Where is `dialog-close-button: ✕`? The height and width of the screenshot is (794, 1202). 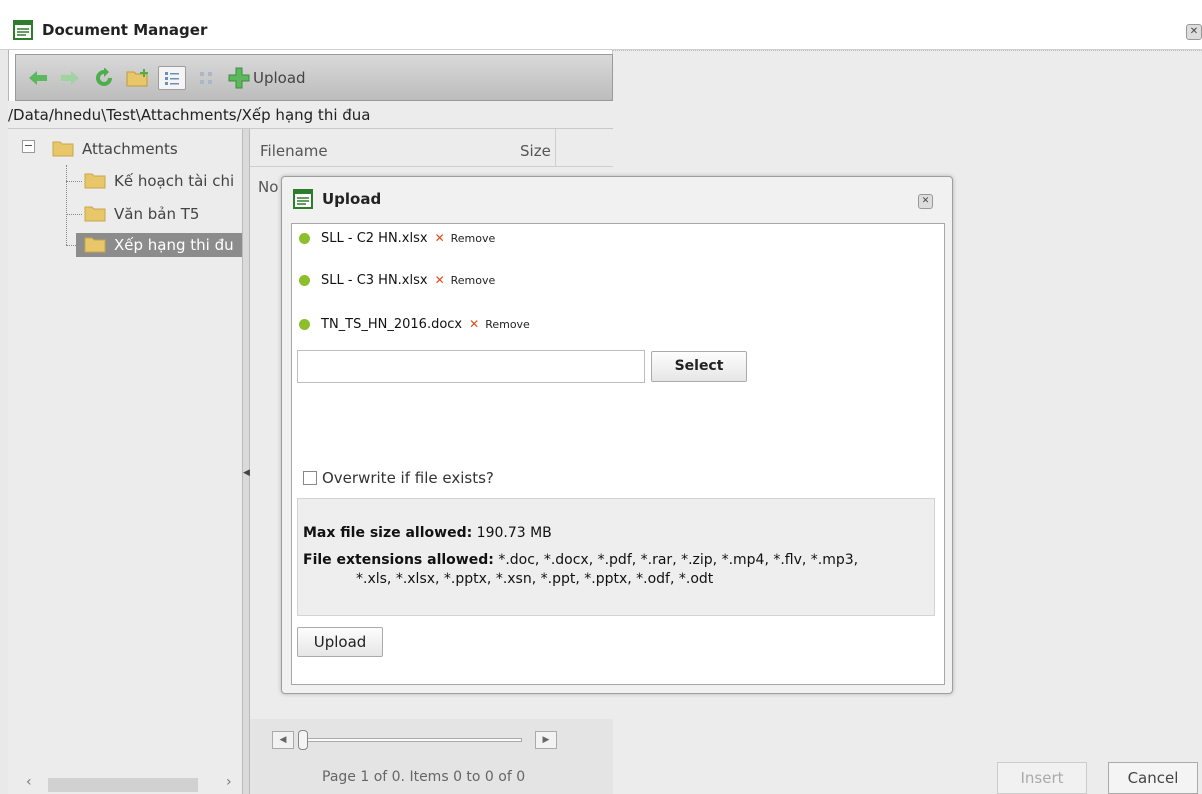 dialog-close-button: ✕ is located at coordinates (925, 201).